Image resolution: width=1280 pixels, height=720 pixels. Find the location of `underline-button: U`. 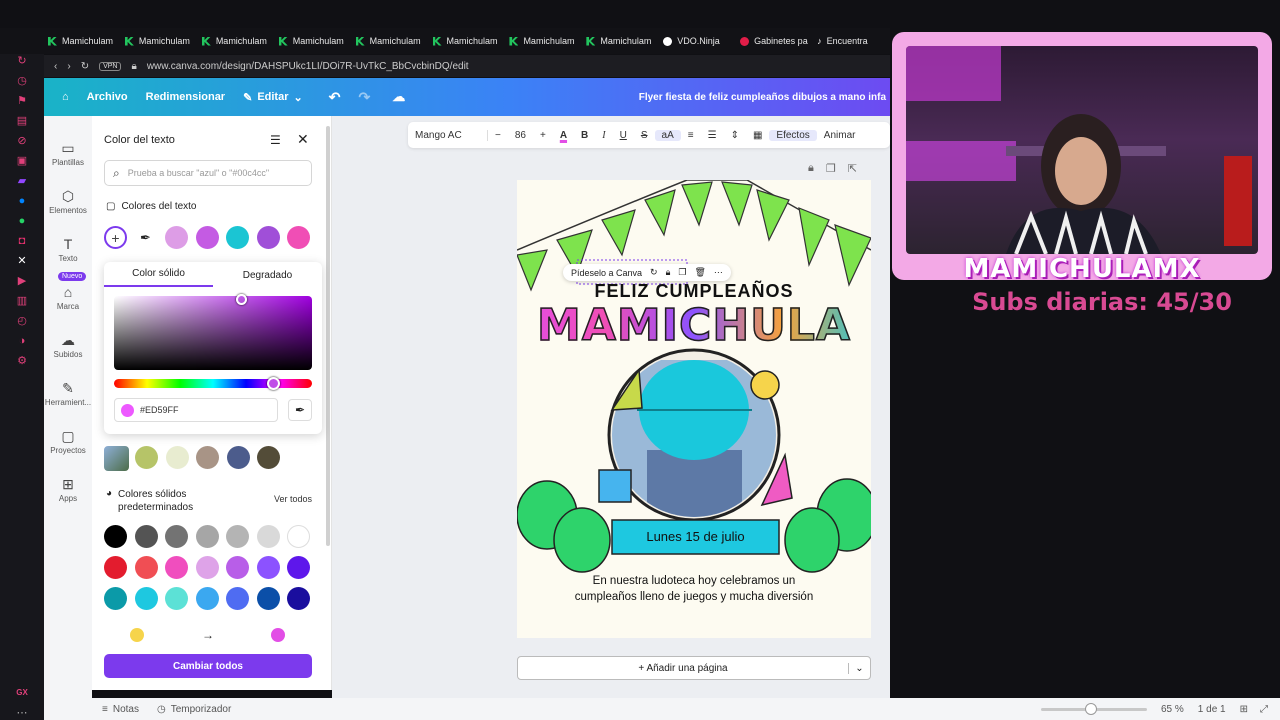

underline-button: U is located at coordinates (623, 135).